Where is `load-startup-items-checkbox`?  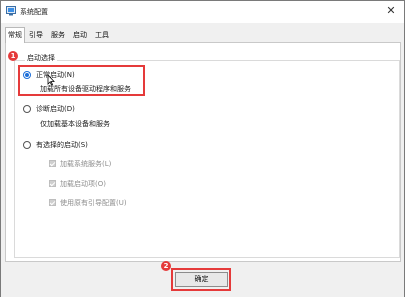 load-startup-items-checkbox is located at coordinates (52, 183).